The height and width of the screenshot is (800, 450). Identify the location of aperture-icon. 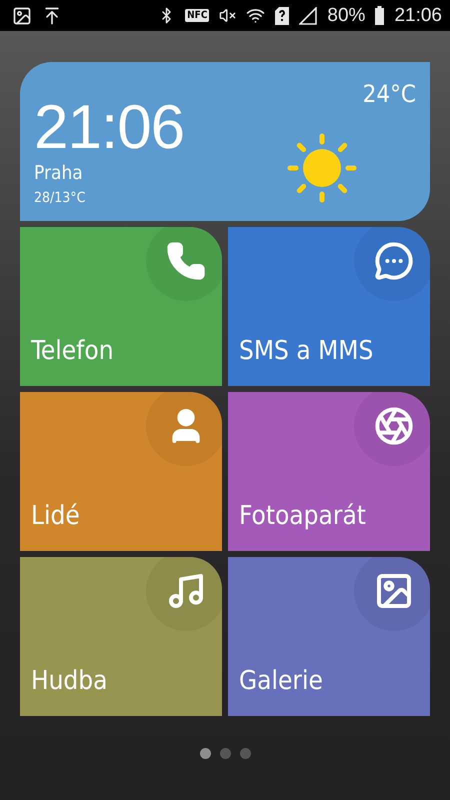
(394, 426).